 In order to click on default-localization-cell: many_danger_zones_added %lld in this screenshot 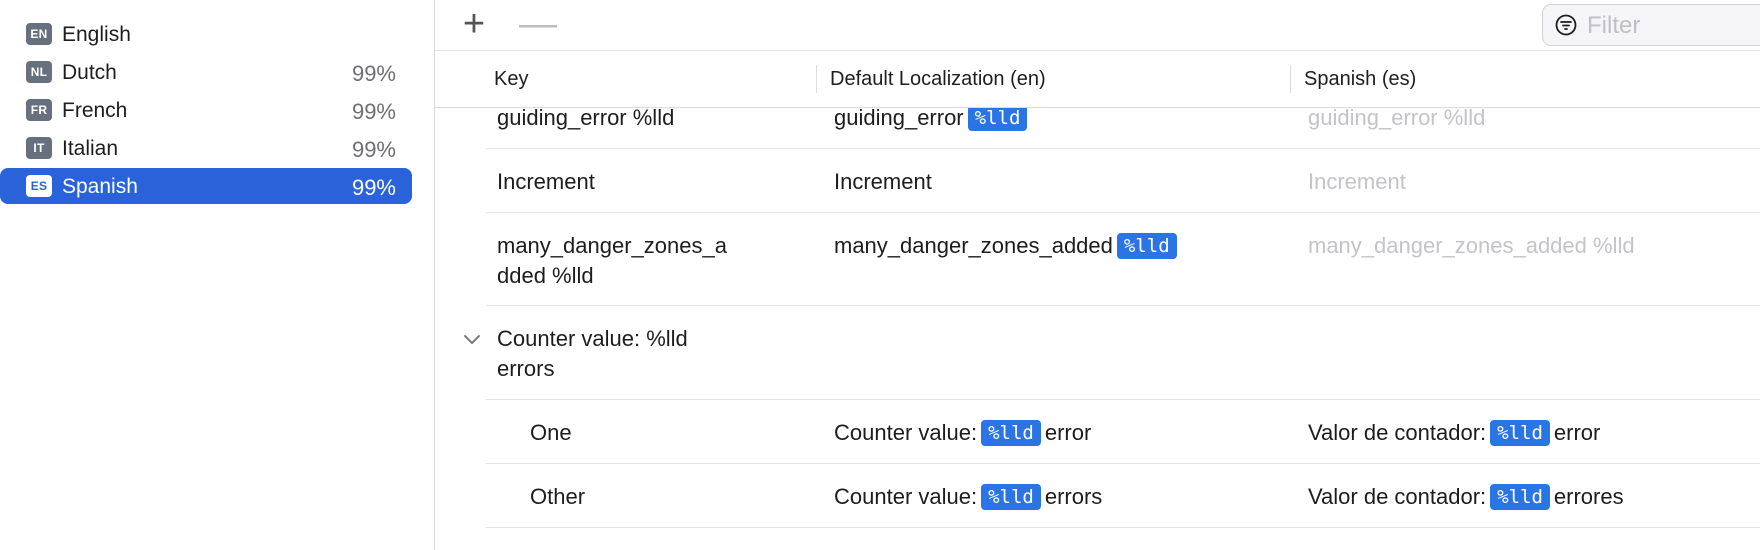, I will do `click(1007, 246)`.